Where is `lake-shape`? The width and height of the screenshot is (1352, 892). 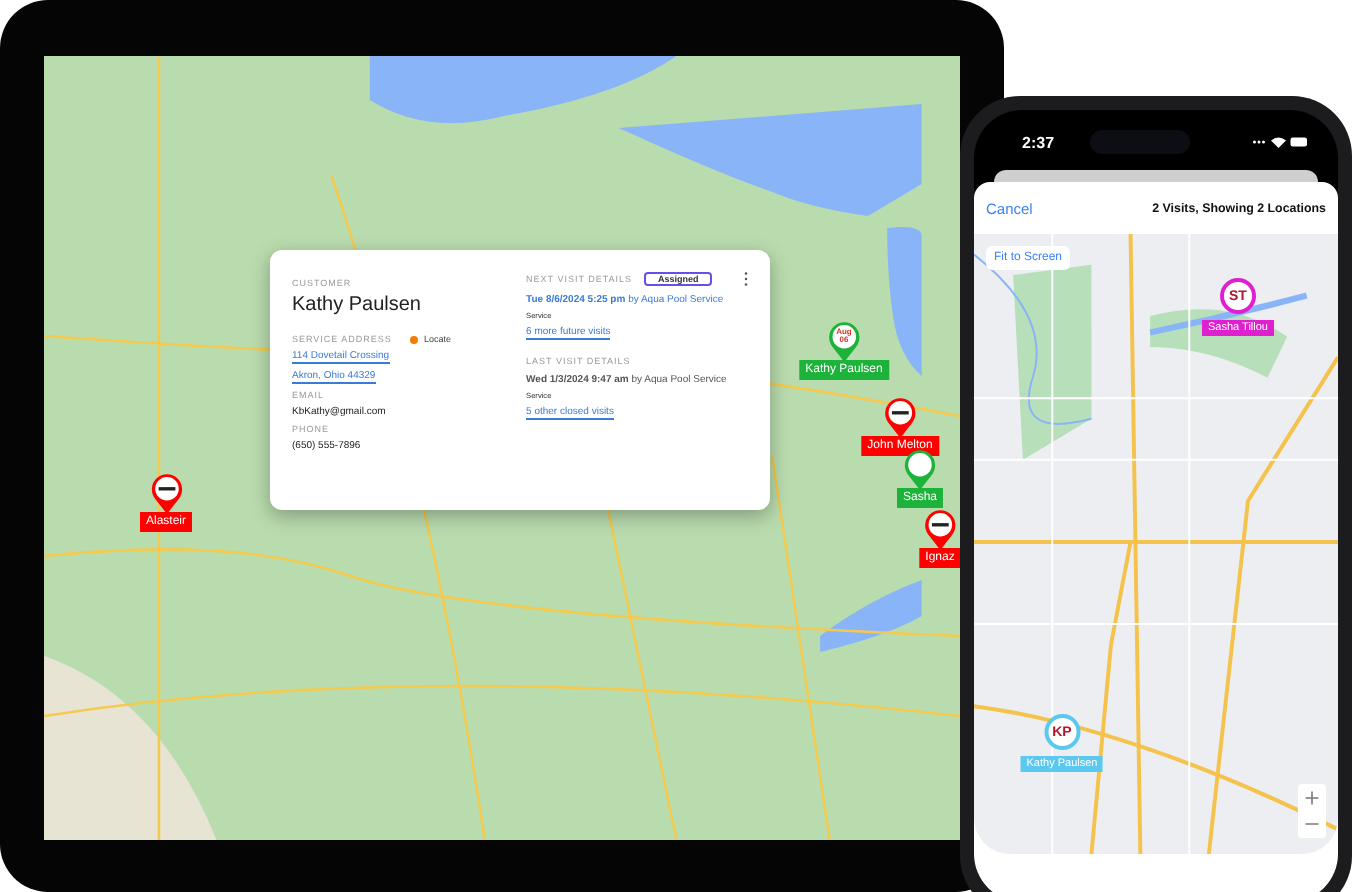
lake-shape is located at coordinates (871, 616).